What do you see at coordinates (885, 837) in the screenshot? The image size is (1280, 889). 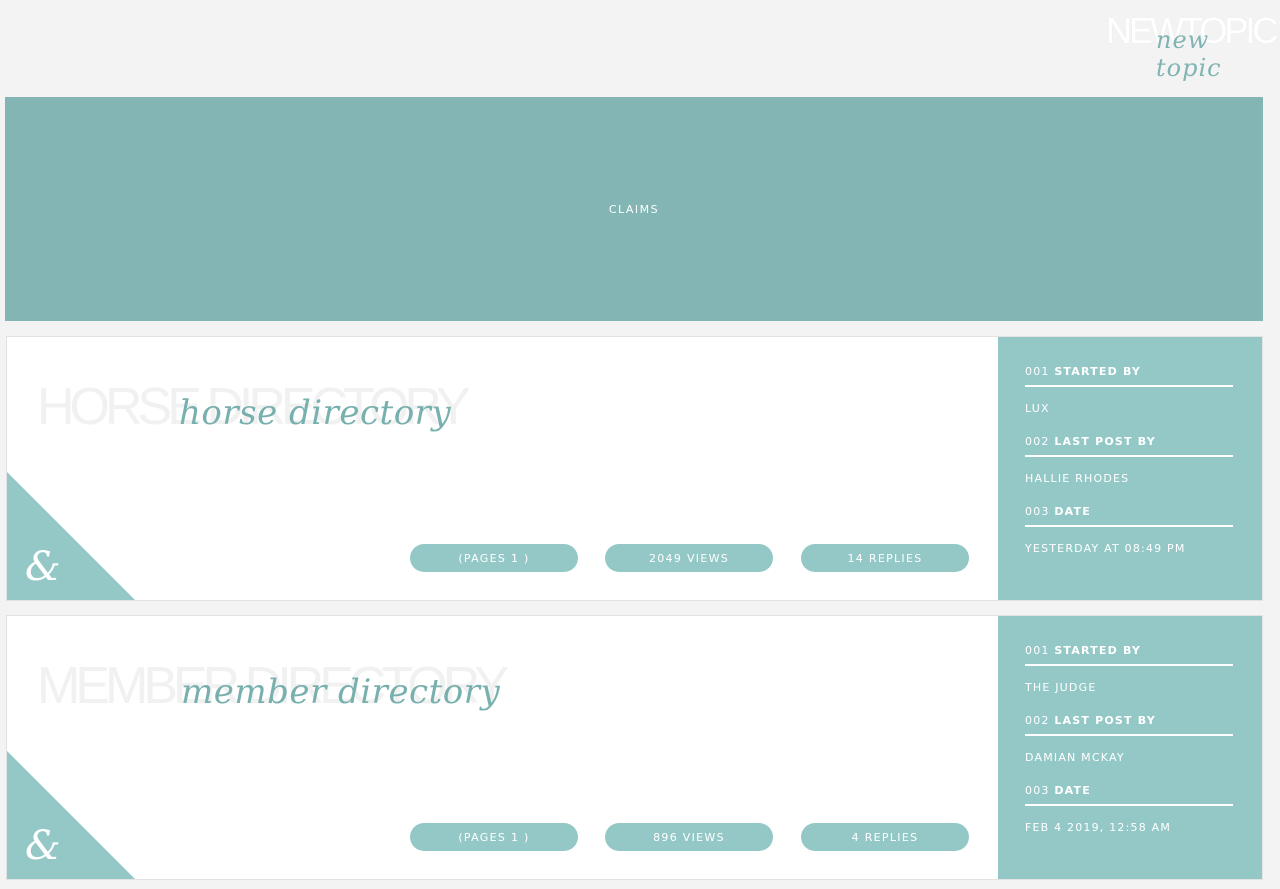 I see `replies-badge: 4 REPLIES` at bounding box center [885, 837].